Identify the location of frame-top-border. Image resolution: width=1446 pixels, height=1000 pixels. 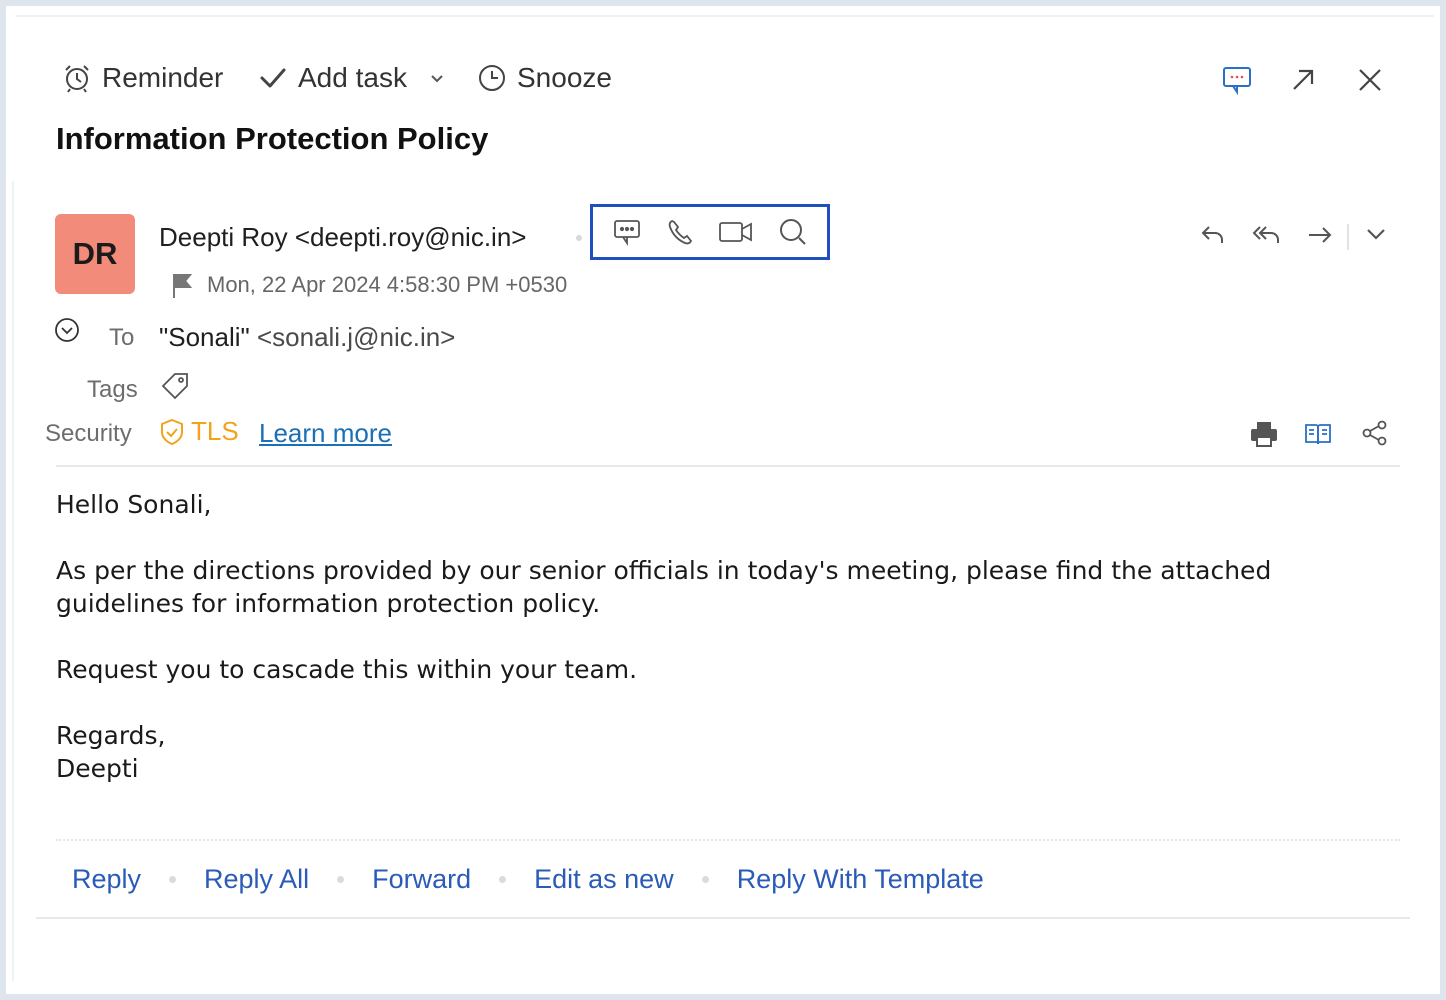
(725, 16).